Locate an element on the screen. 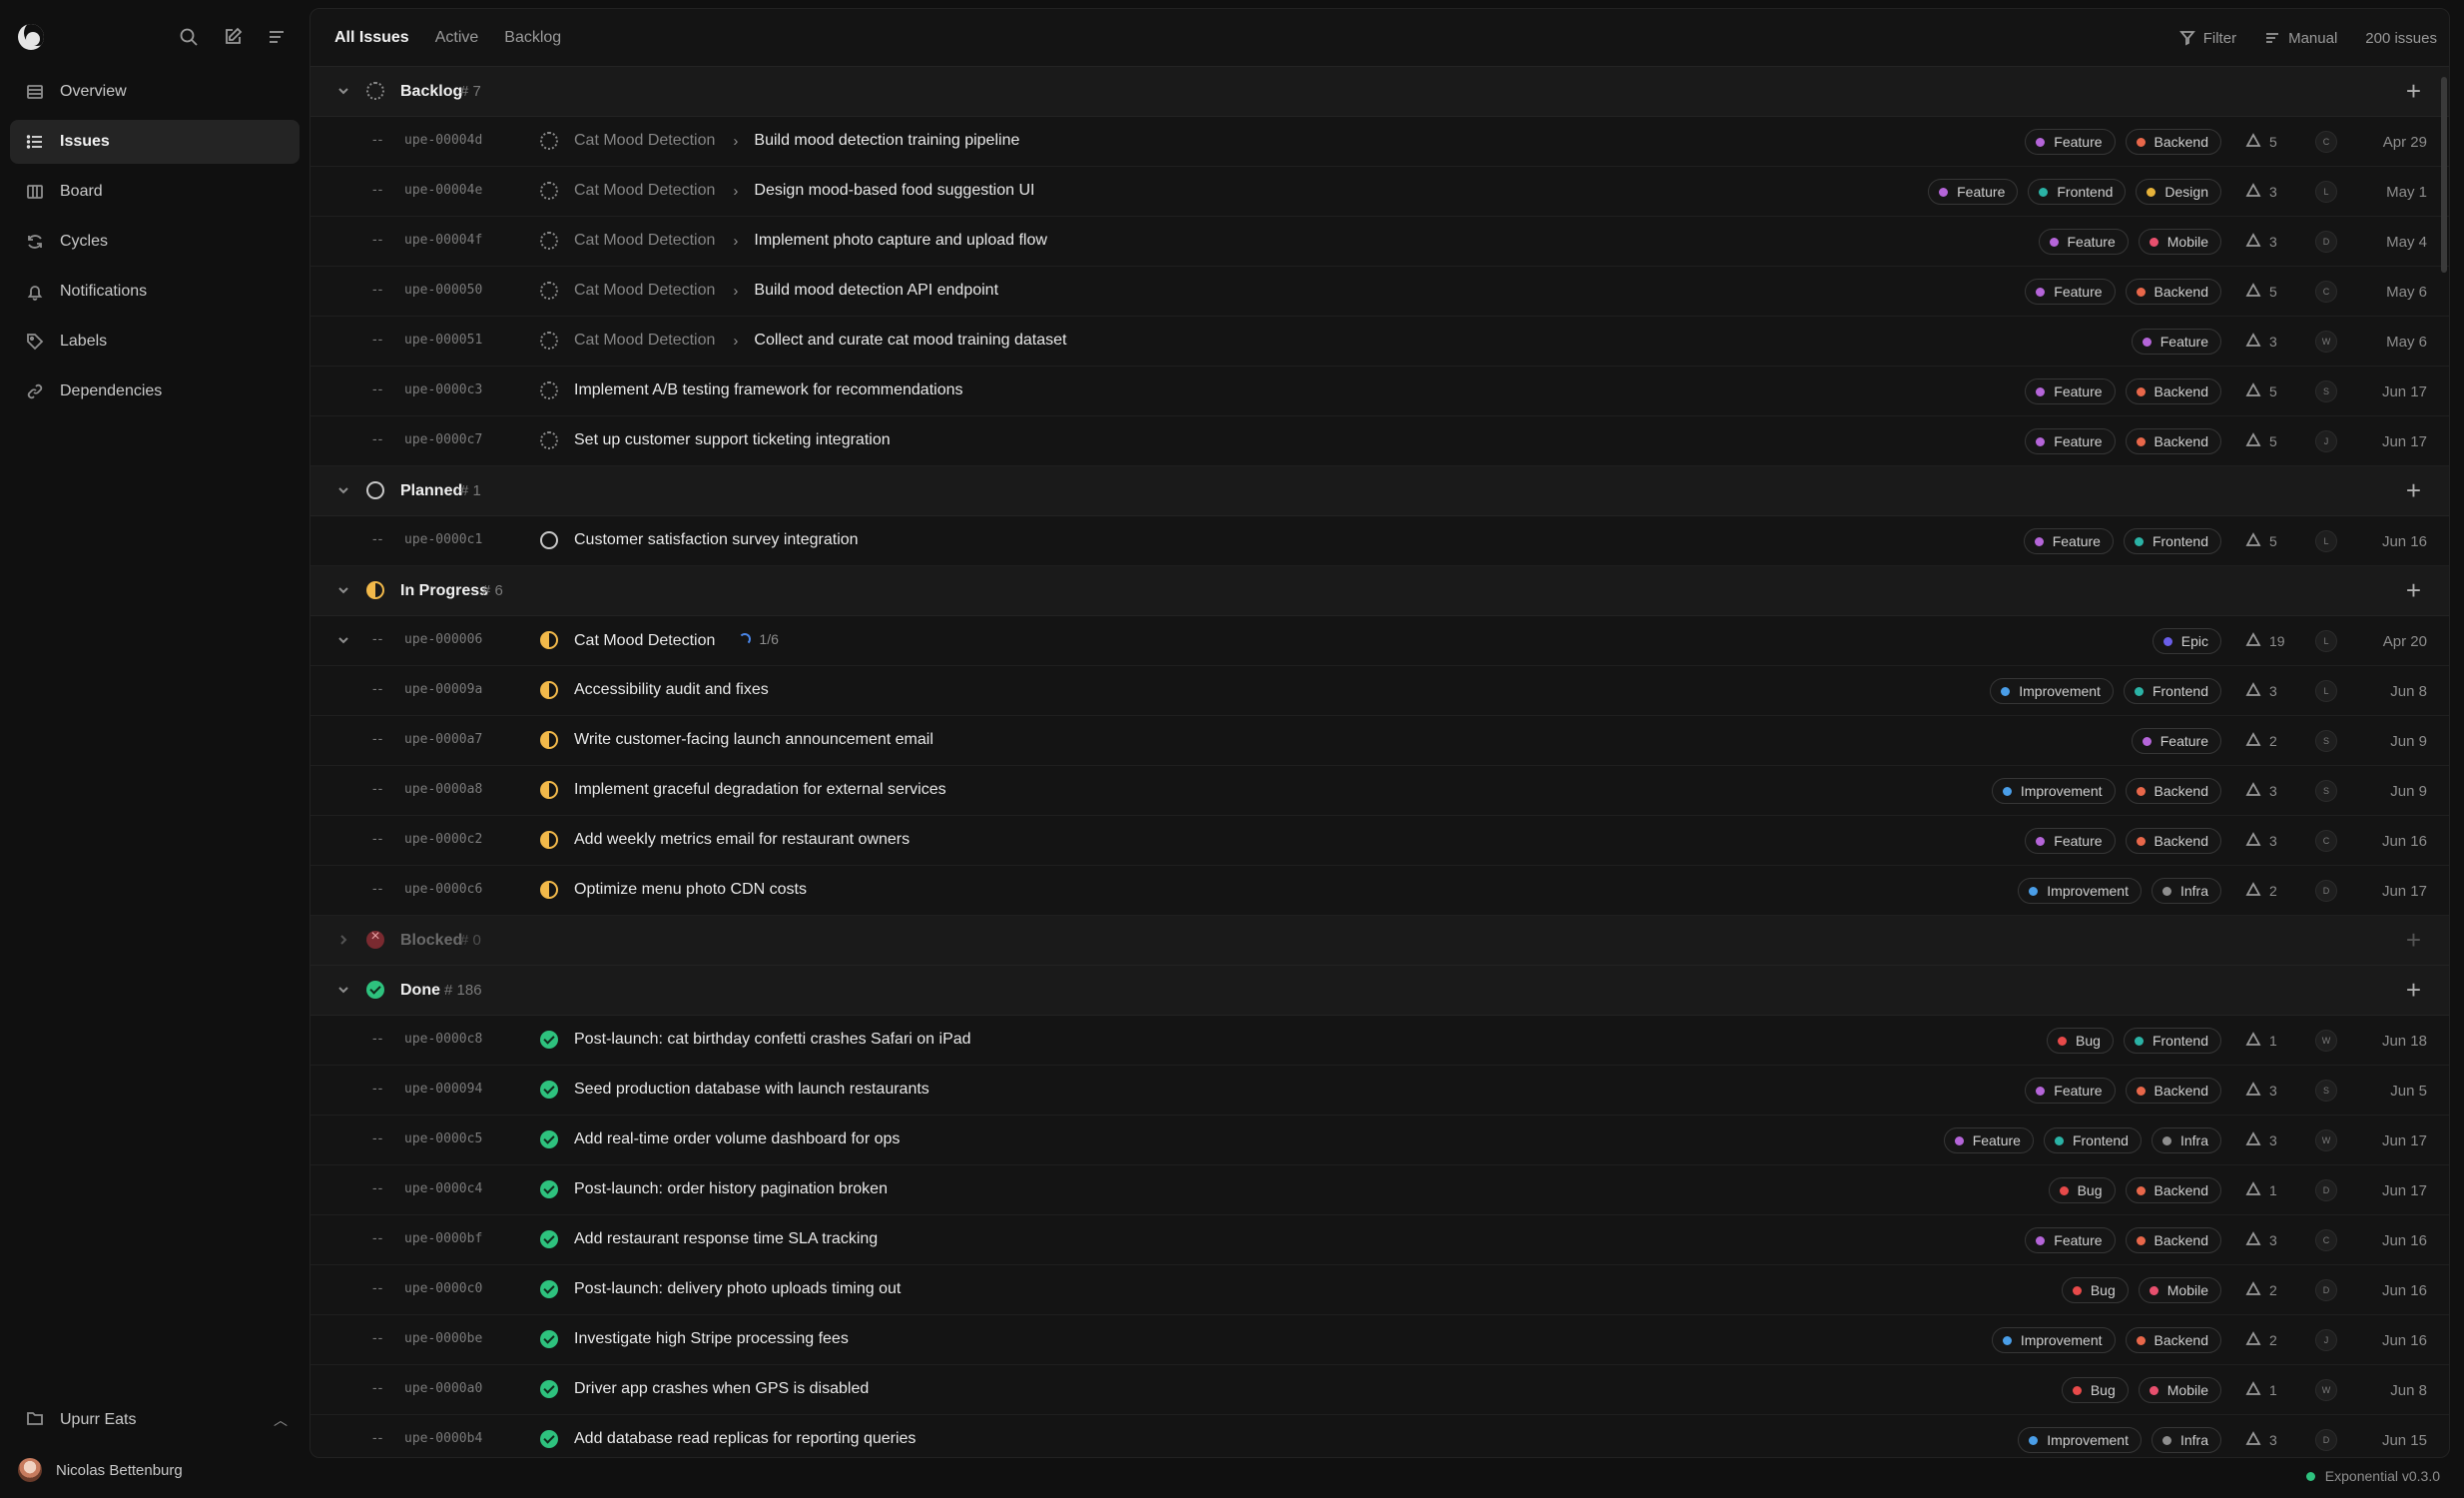 Image resolution: width=2464 pixels, height=1498 pixels. issue-title: Implement photo capture and upload flow is located at coordinates (900, 241).